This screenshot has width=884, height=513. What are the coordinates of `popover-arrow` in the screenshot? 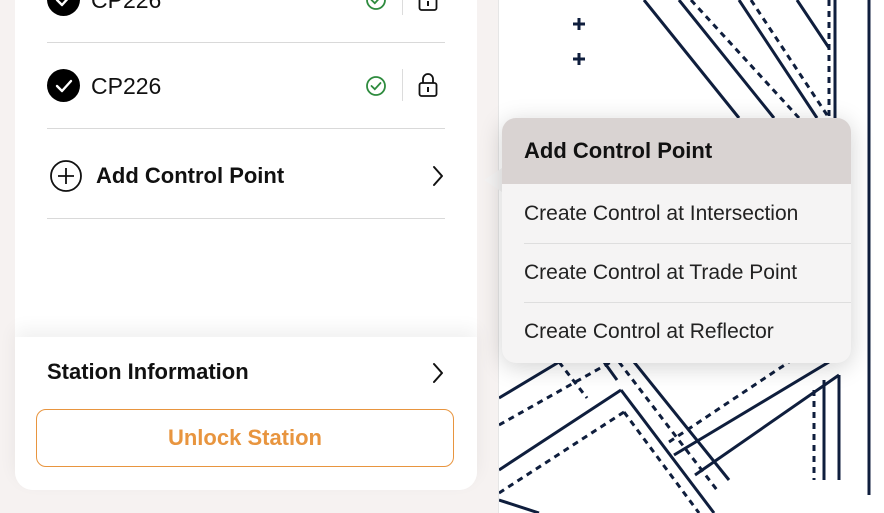 It's located at (493, 180).